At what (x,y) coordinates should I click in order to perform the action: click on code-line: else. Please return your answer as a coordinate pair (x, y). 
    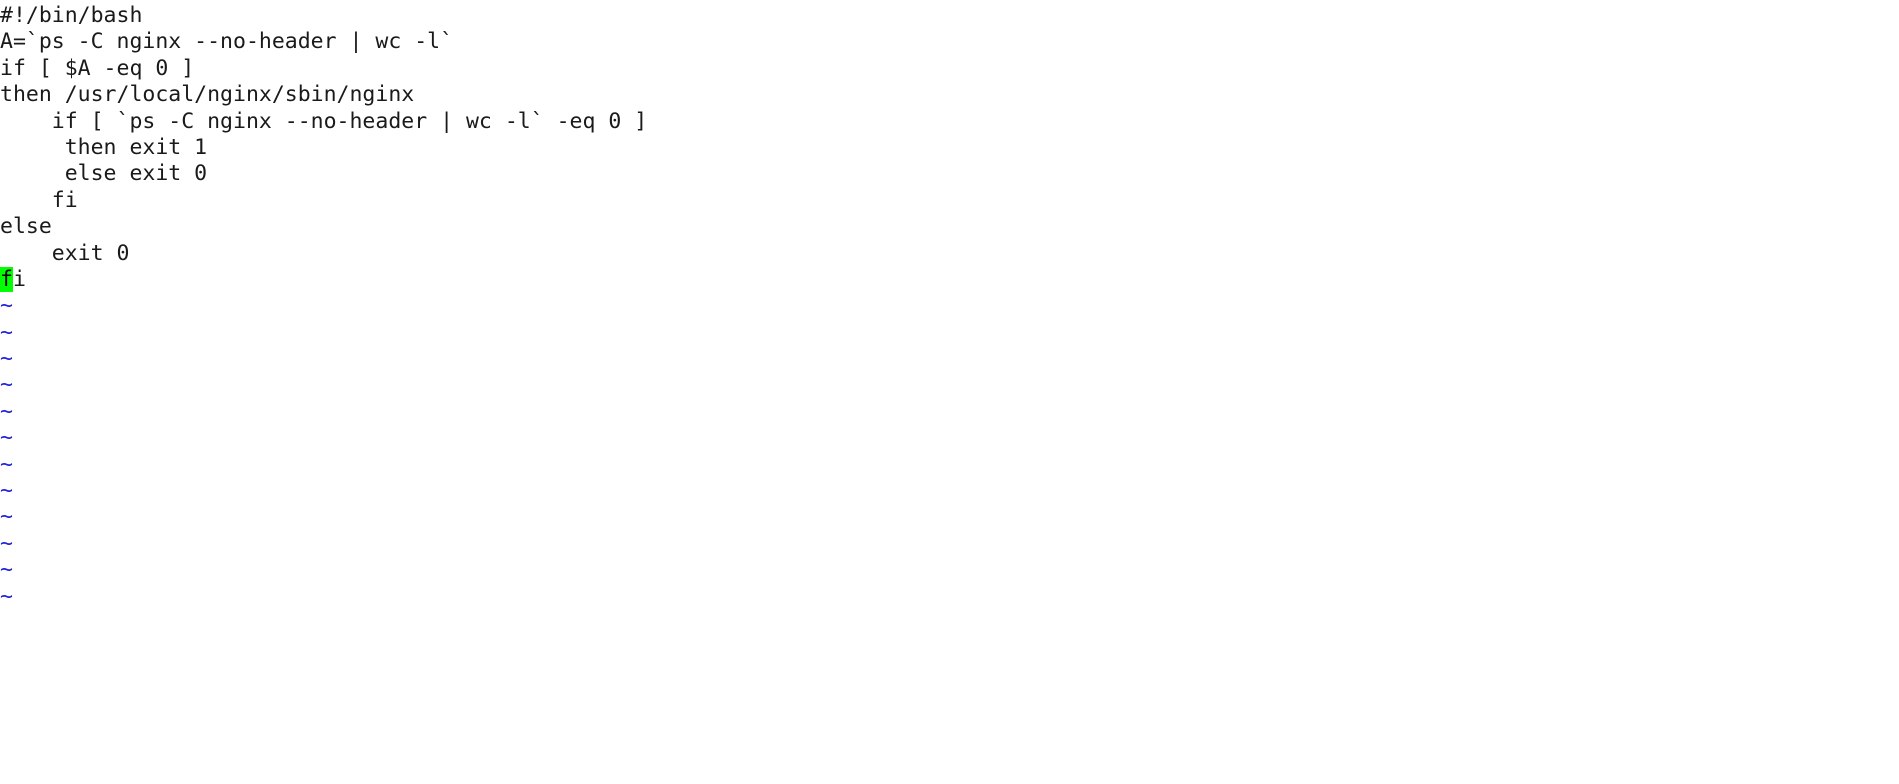
    Looking at the image, I should click on (949, 227).